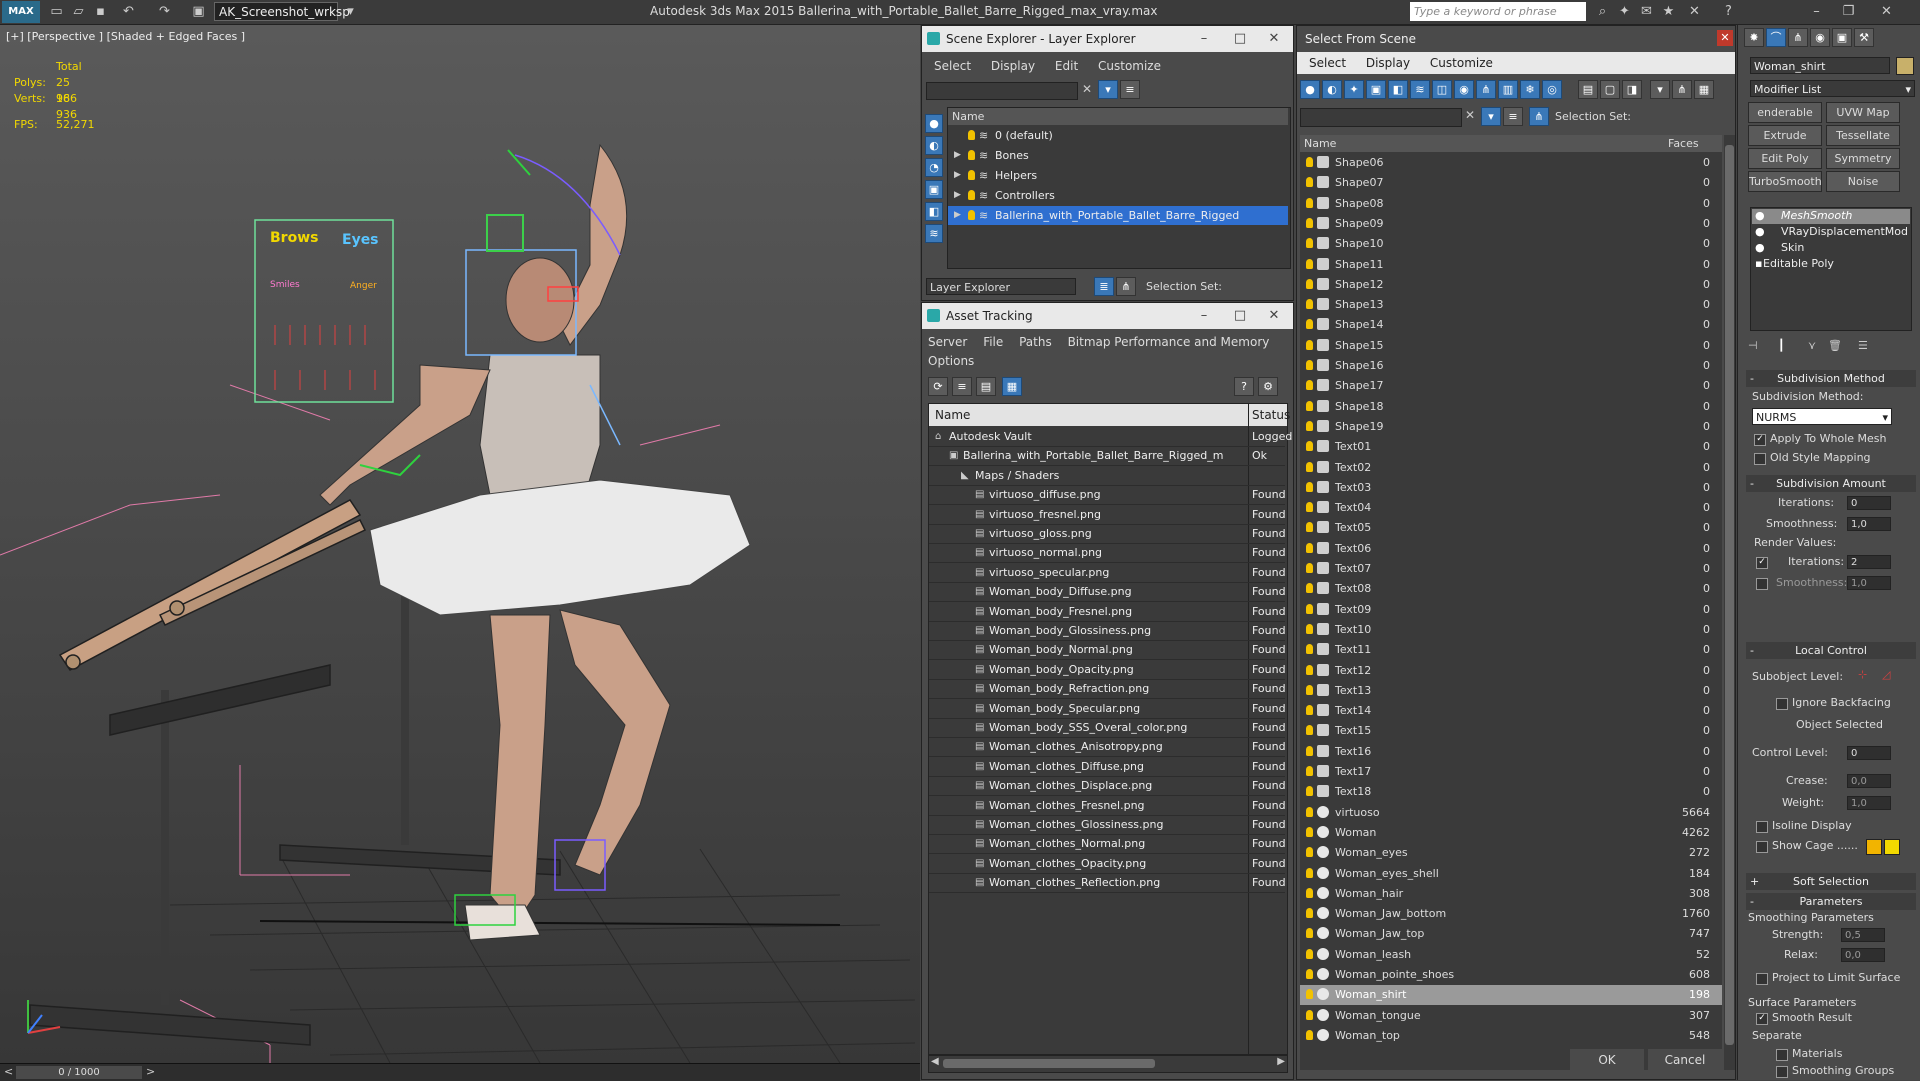 Image resolution: width=1920 pixels, height=1081 pixels. I want to click on vertex-subobject-icon: ⊹, so click(1862, 674).